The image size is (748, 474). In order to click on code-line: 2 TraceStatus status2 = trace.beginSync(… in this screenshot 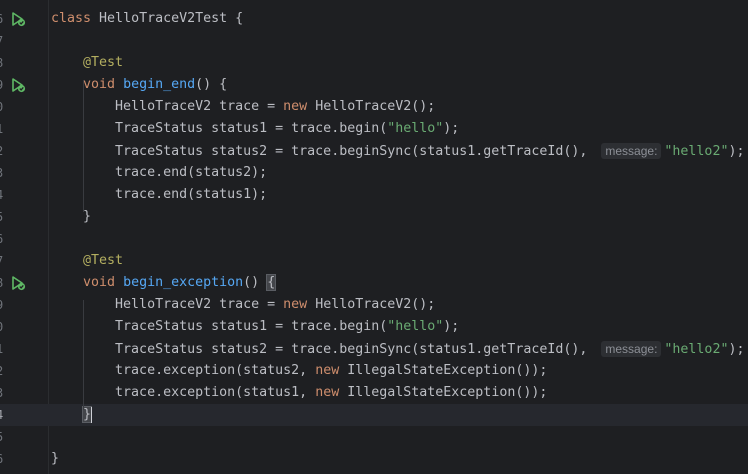, I will do `click(374, 151)`.